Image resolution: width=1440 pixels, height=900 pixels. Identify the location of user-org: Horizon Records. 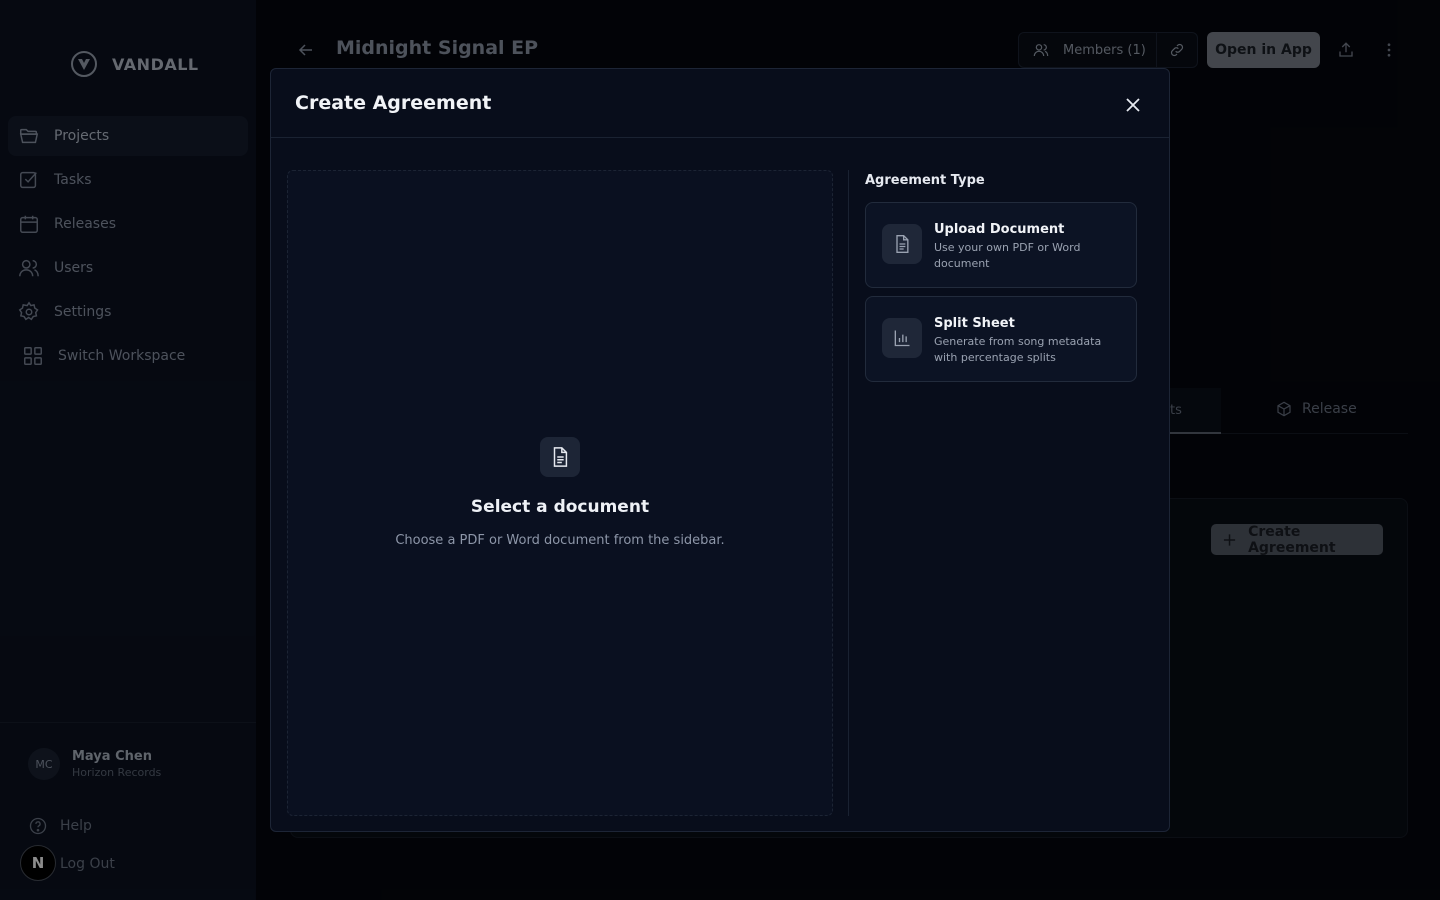
(117, 772).